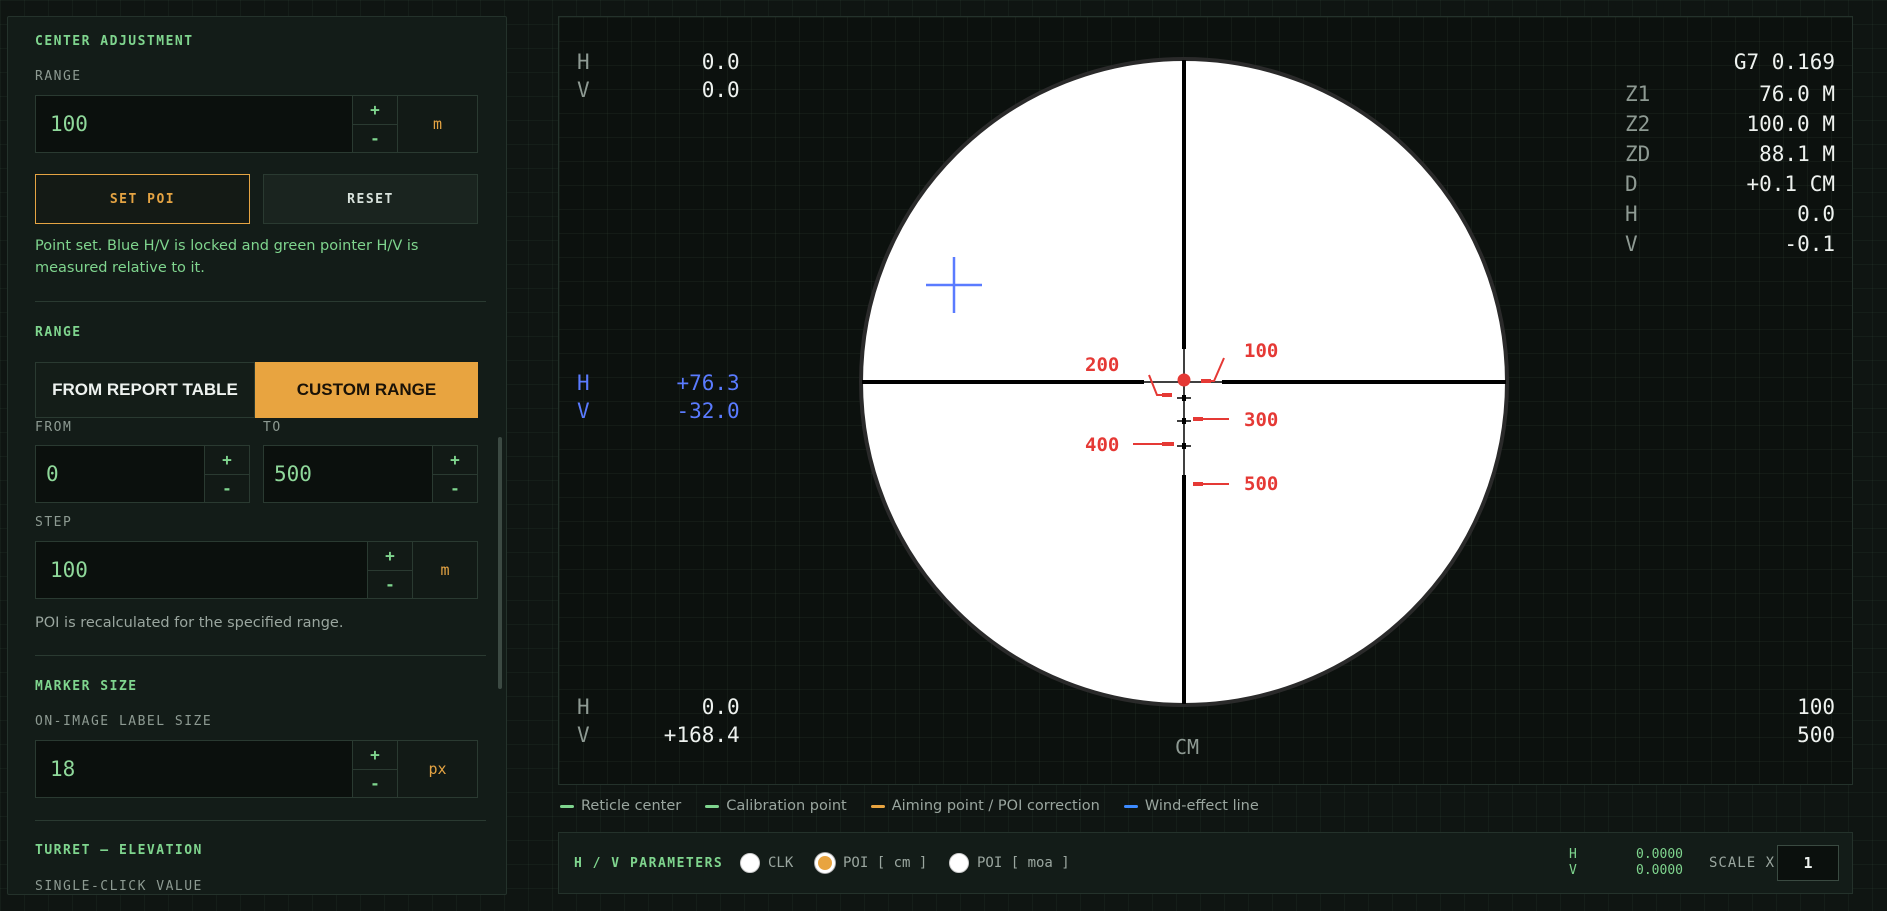 Image resolution: width=1887 pixels, height=911 pixels. What do you see at coordinates (959, 863) in the screenshot?
I see `radio-poi-moa-dot` at bounding box center [959, 863].